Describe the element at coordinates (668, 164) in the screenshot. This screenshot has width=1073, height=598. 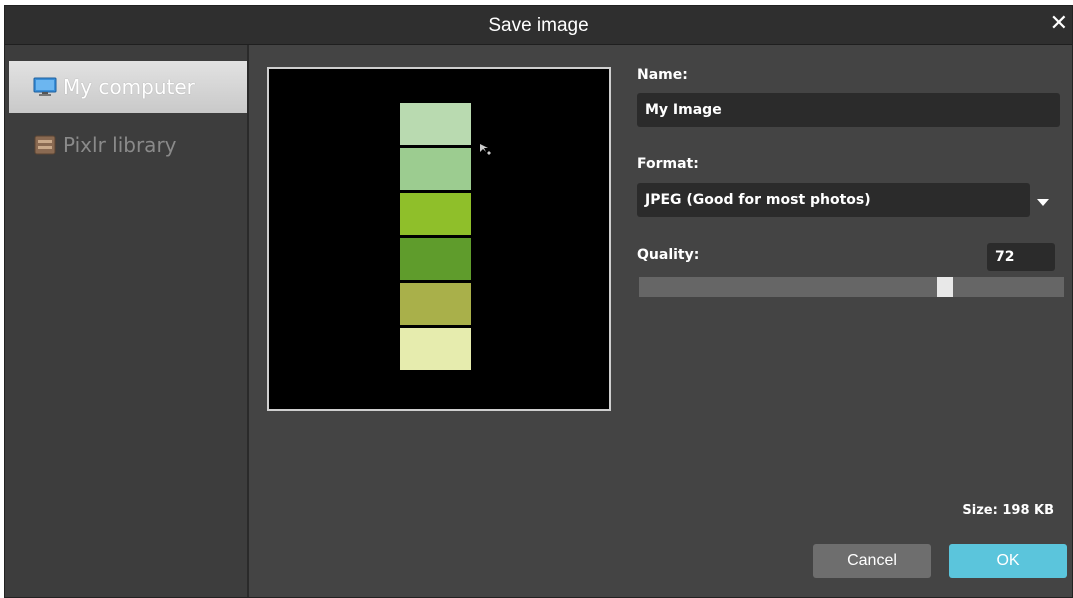
I see `format-label: Format:` at that location.